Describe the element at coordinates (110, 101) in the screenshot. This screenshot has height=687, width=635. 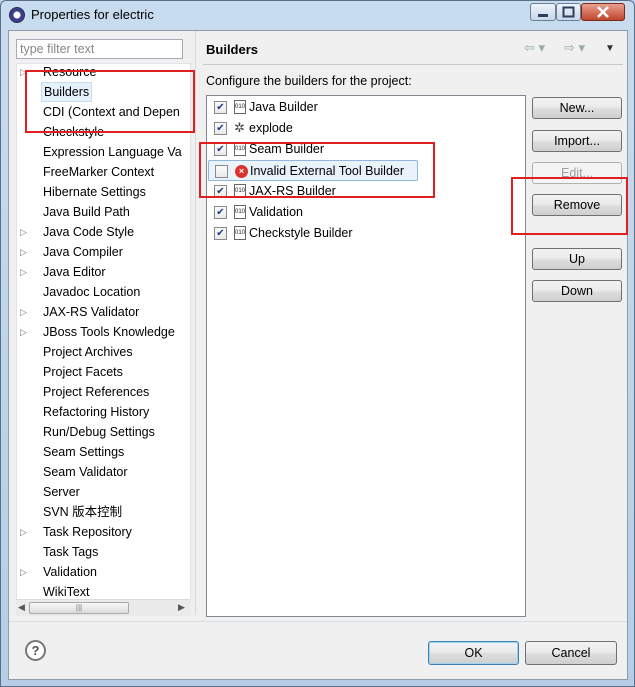
I see `annotation-box-builders` at that location.